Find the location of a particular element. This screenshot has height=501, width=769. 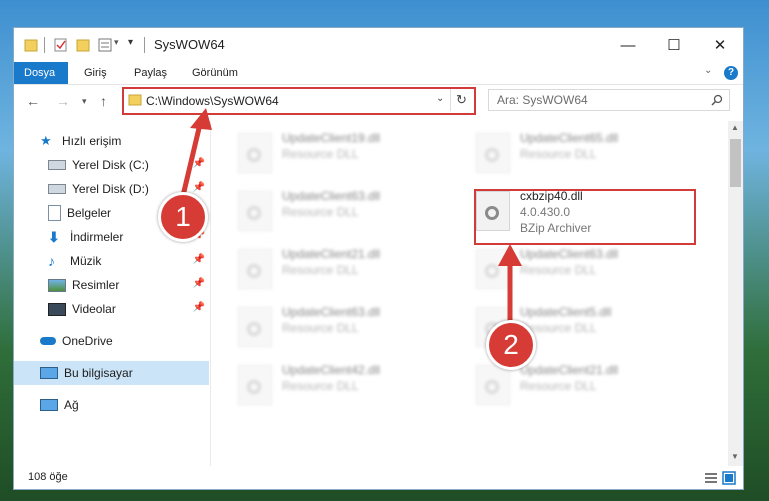

step-one-badge: 1 is located at coordinates (183, 217).